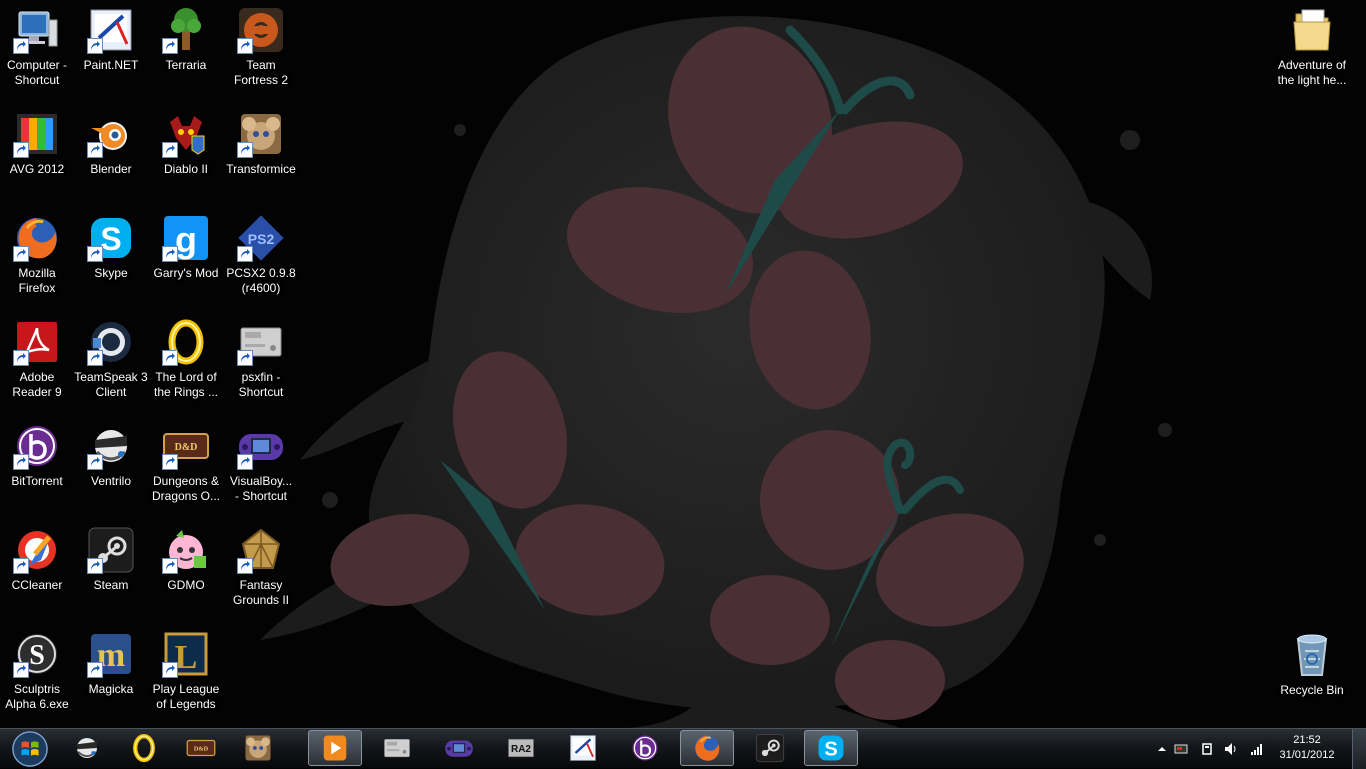 The height and width of the screenshot is (769, 1366). Describe the element at coordinates (37, 570) in the screenshot. I see `desktop-icon-ccleaner: CCleaner` at that location.